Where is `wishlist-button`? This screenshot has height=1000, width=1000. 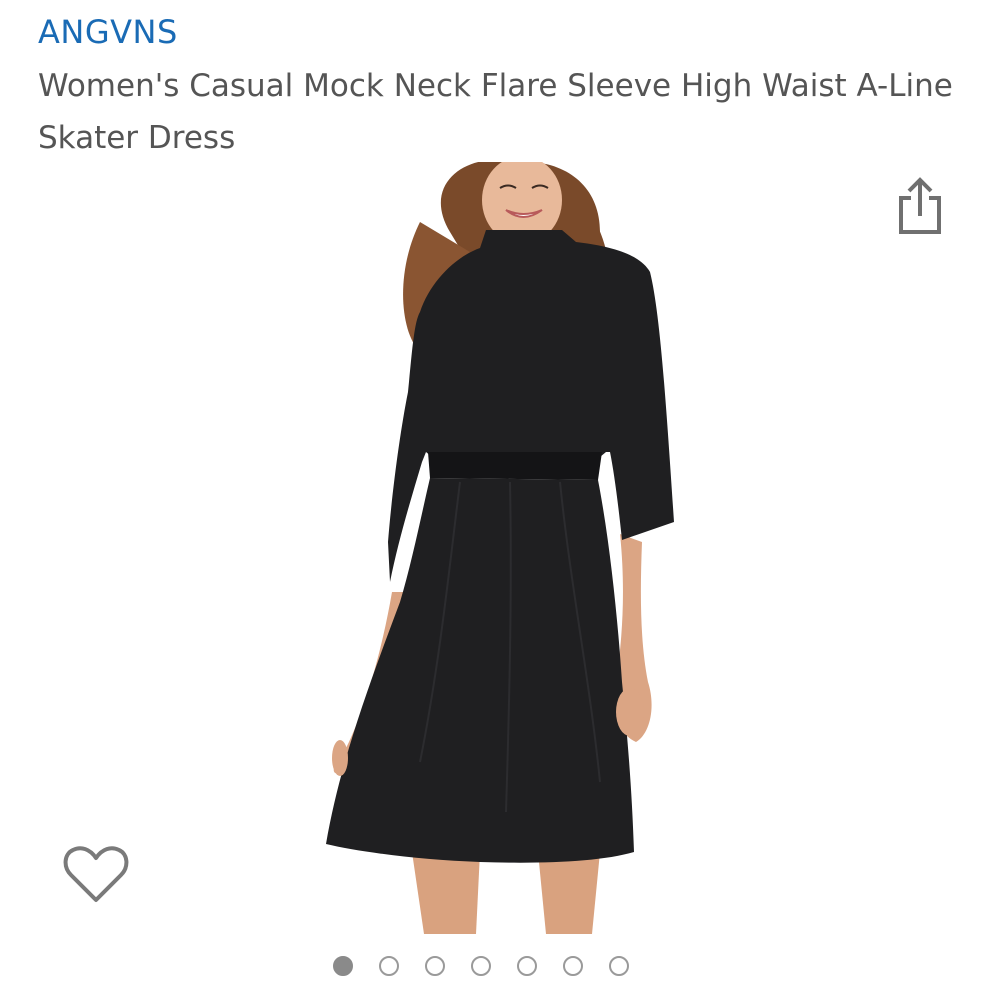 wishlist-button is located at coordinates (96, 874).